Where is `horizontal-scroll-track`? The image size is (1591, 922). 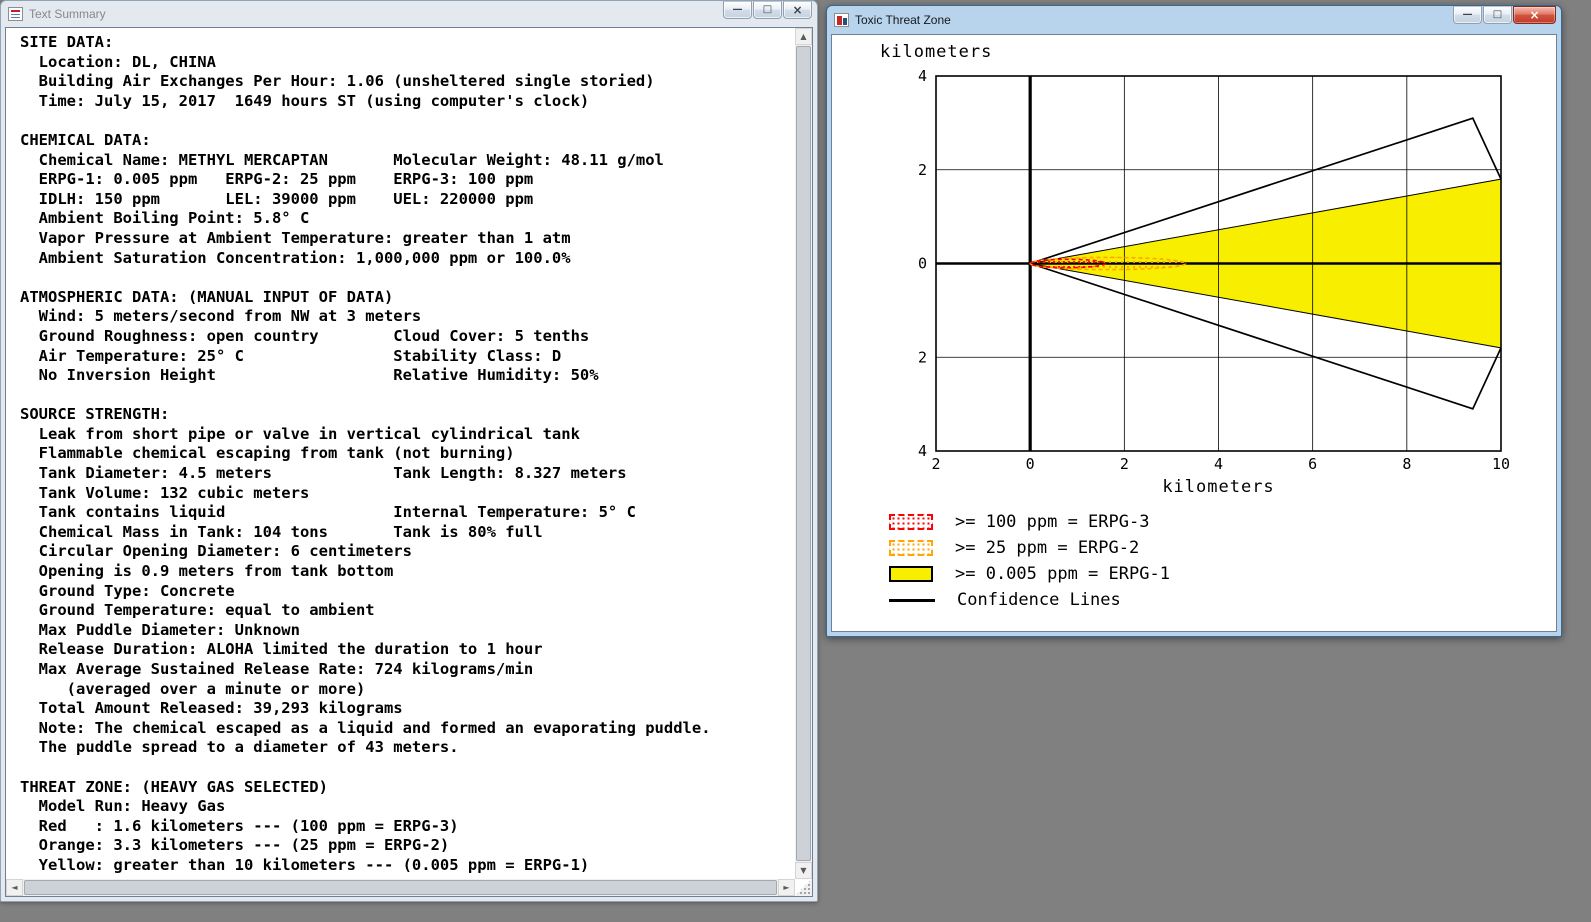 horizontal-scroll-track is located at coordinates (400, 887).